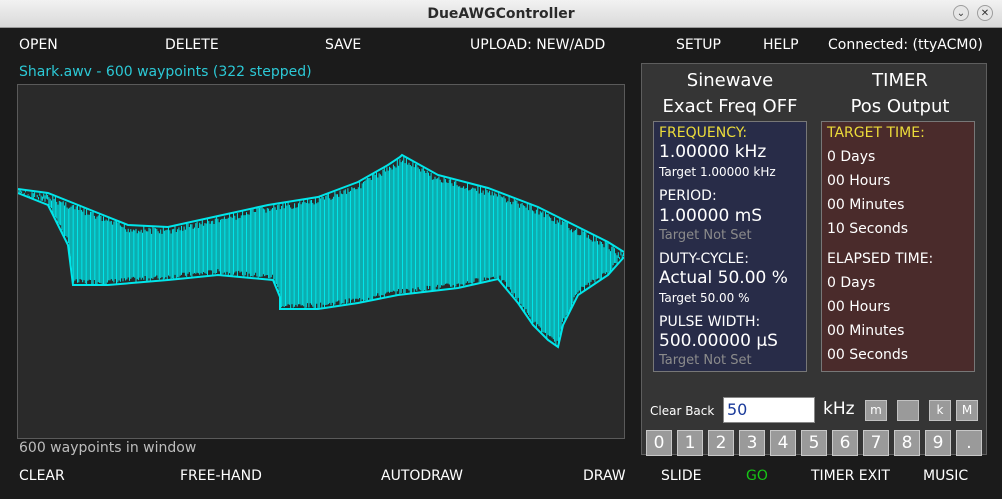 This screenshot has height=499, width=1002. Describe the element at coordinates (866, 331) in the screenshot. I see `elapsed-minutes: 00 Minutes` at that location.